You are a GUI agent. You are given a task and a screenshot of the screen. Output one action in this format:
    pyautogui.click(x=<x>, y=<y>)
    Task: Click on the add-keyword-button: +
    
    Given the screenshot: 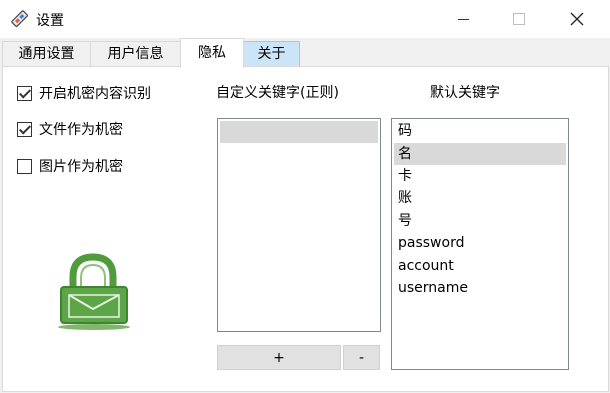 What is the action you would take?
    pyautogui.click(x=279, y=357)
    